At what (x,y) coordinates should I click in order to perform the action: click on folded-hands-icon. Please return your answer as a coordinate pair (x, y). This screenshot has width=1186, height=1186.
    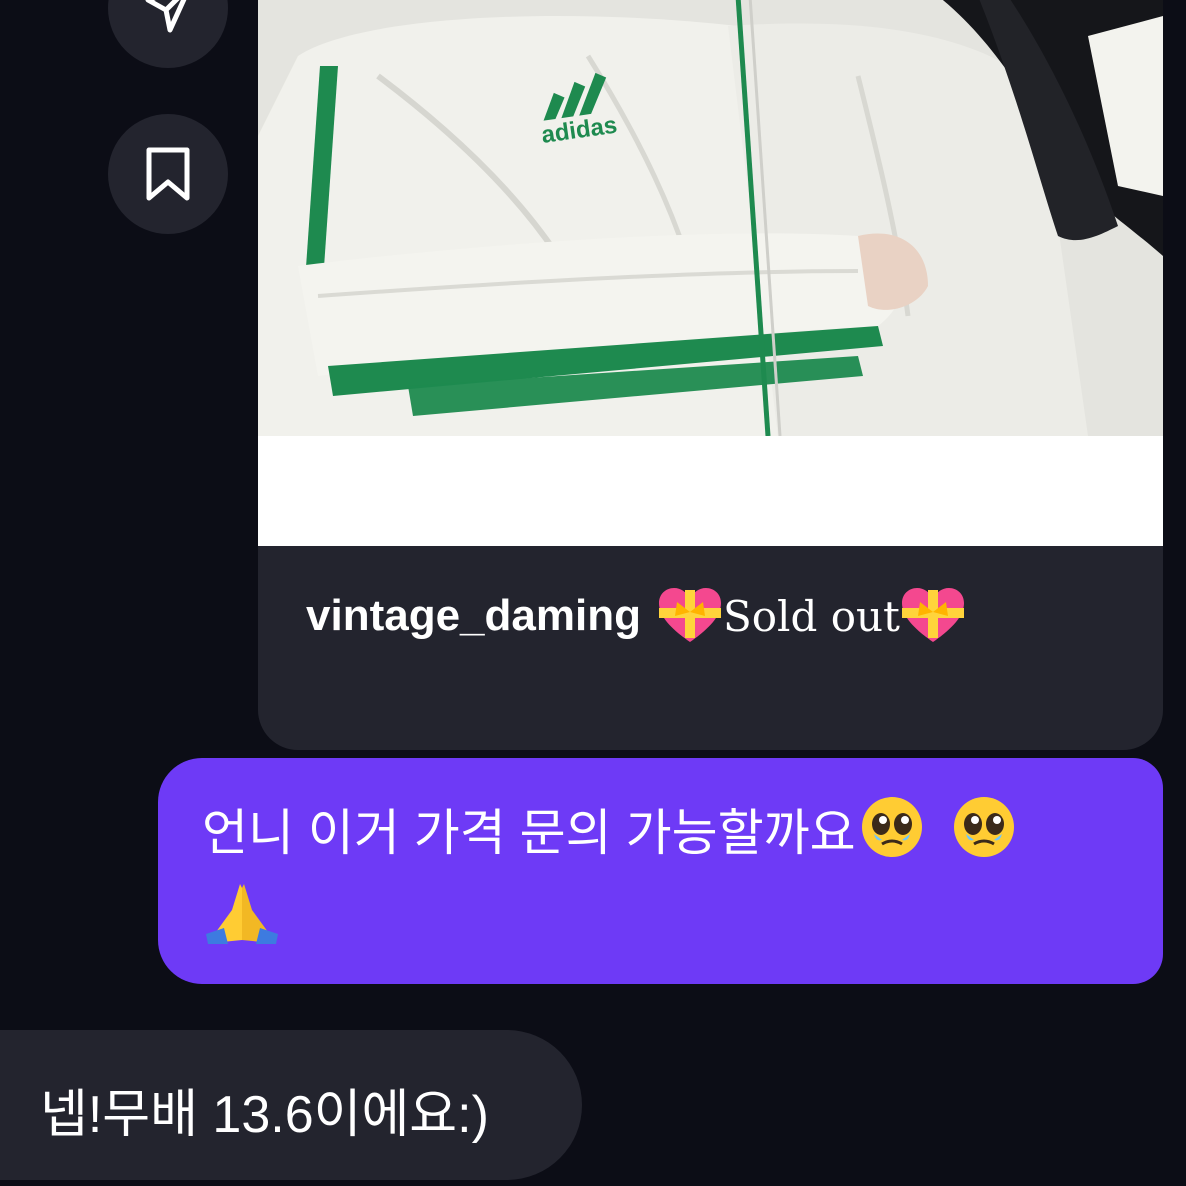
    Looking at the image, I should click on (242, 923).